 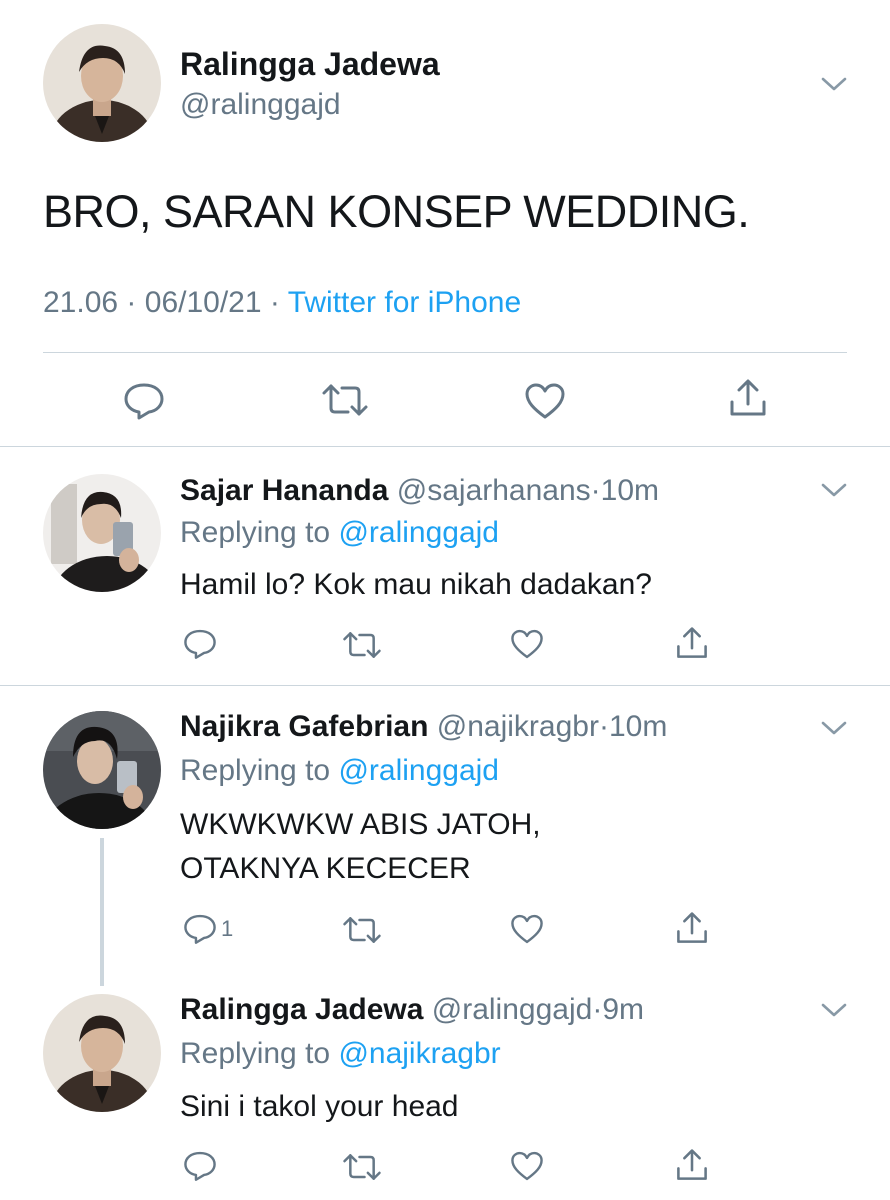 I want to click on author-handle: @najikragbr, so click(x=518, y=726).